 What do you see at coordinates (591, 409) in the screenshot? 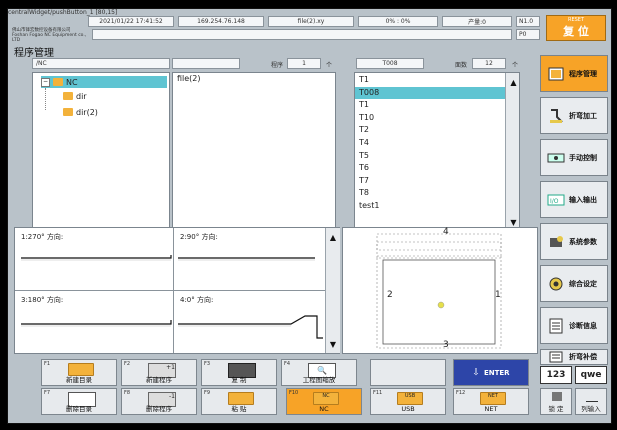
I see `column-input-label: 列输入` at bounding box center [591, 409].